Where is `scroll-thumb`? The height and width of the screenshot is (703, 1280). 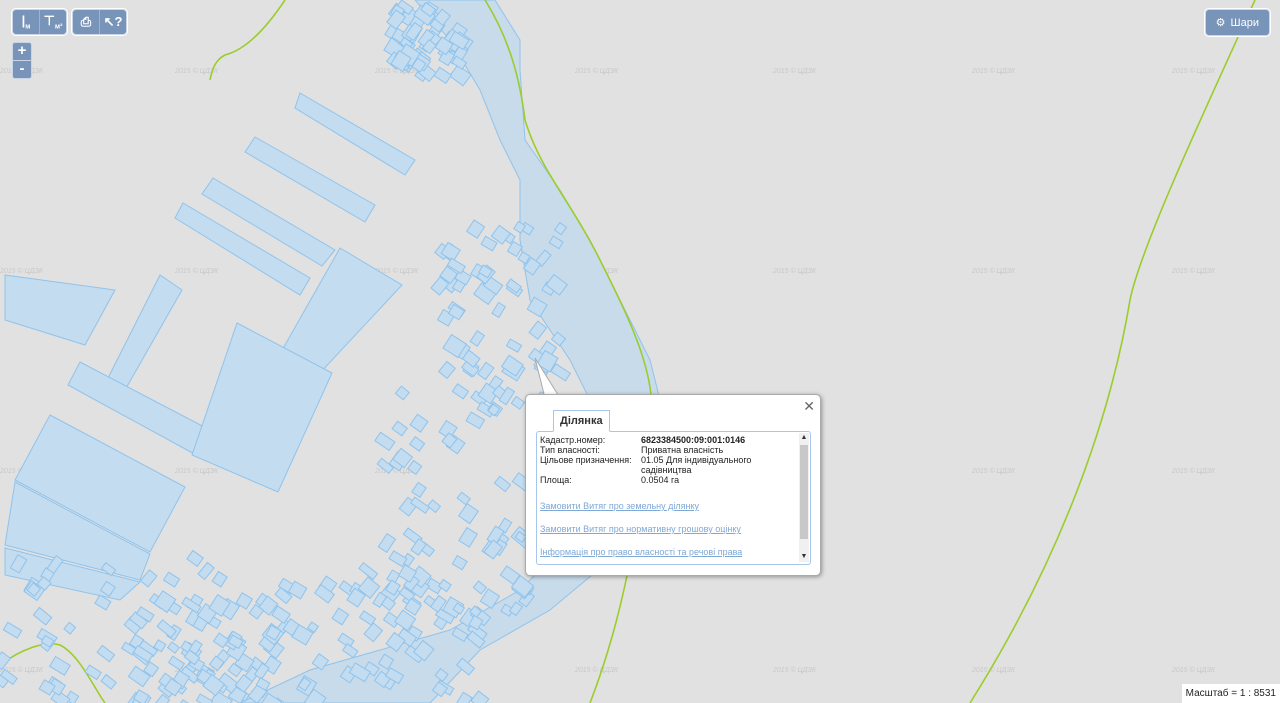 scroll-thumb is located at coordinates (804, 492).